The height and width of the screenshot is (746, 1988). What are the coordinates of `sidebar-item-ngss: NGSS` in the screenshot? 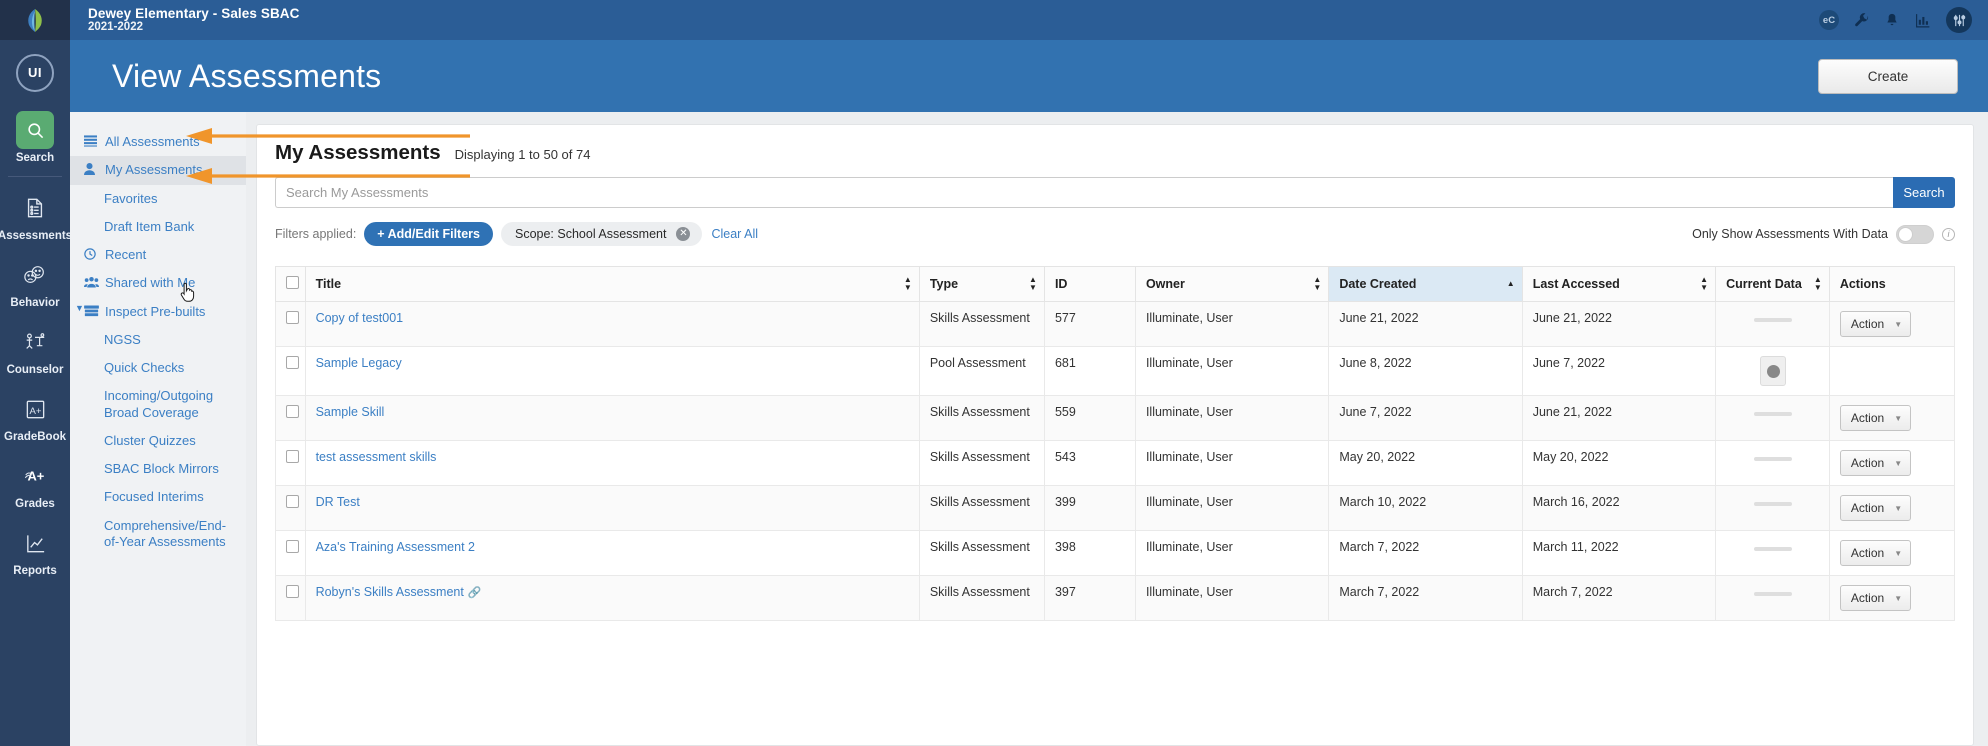 It's located at (158, 340).